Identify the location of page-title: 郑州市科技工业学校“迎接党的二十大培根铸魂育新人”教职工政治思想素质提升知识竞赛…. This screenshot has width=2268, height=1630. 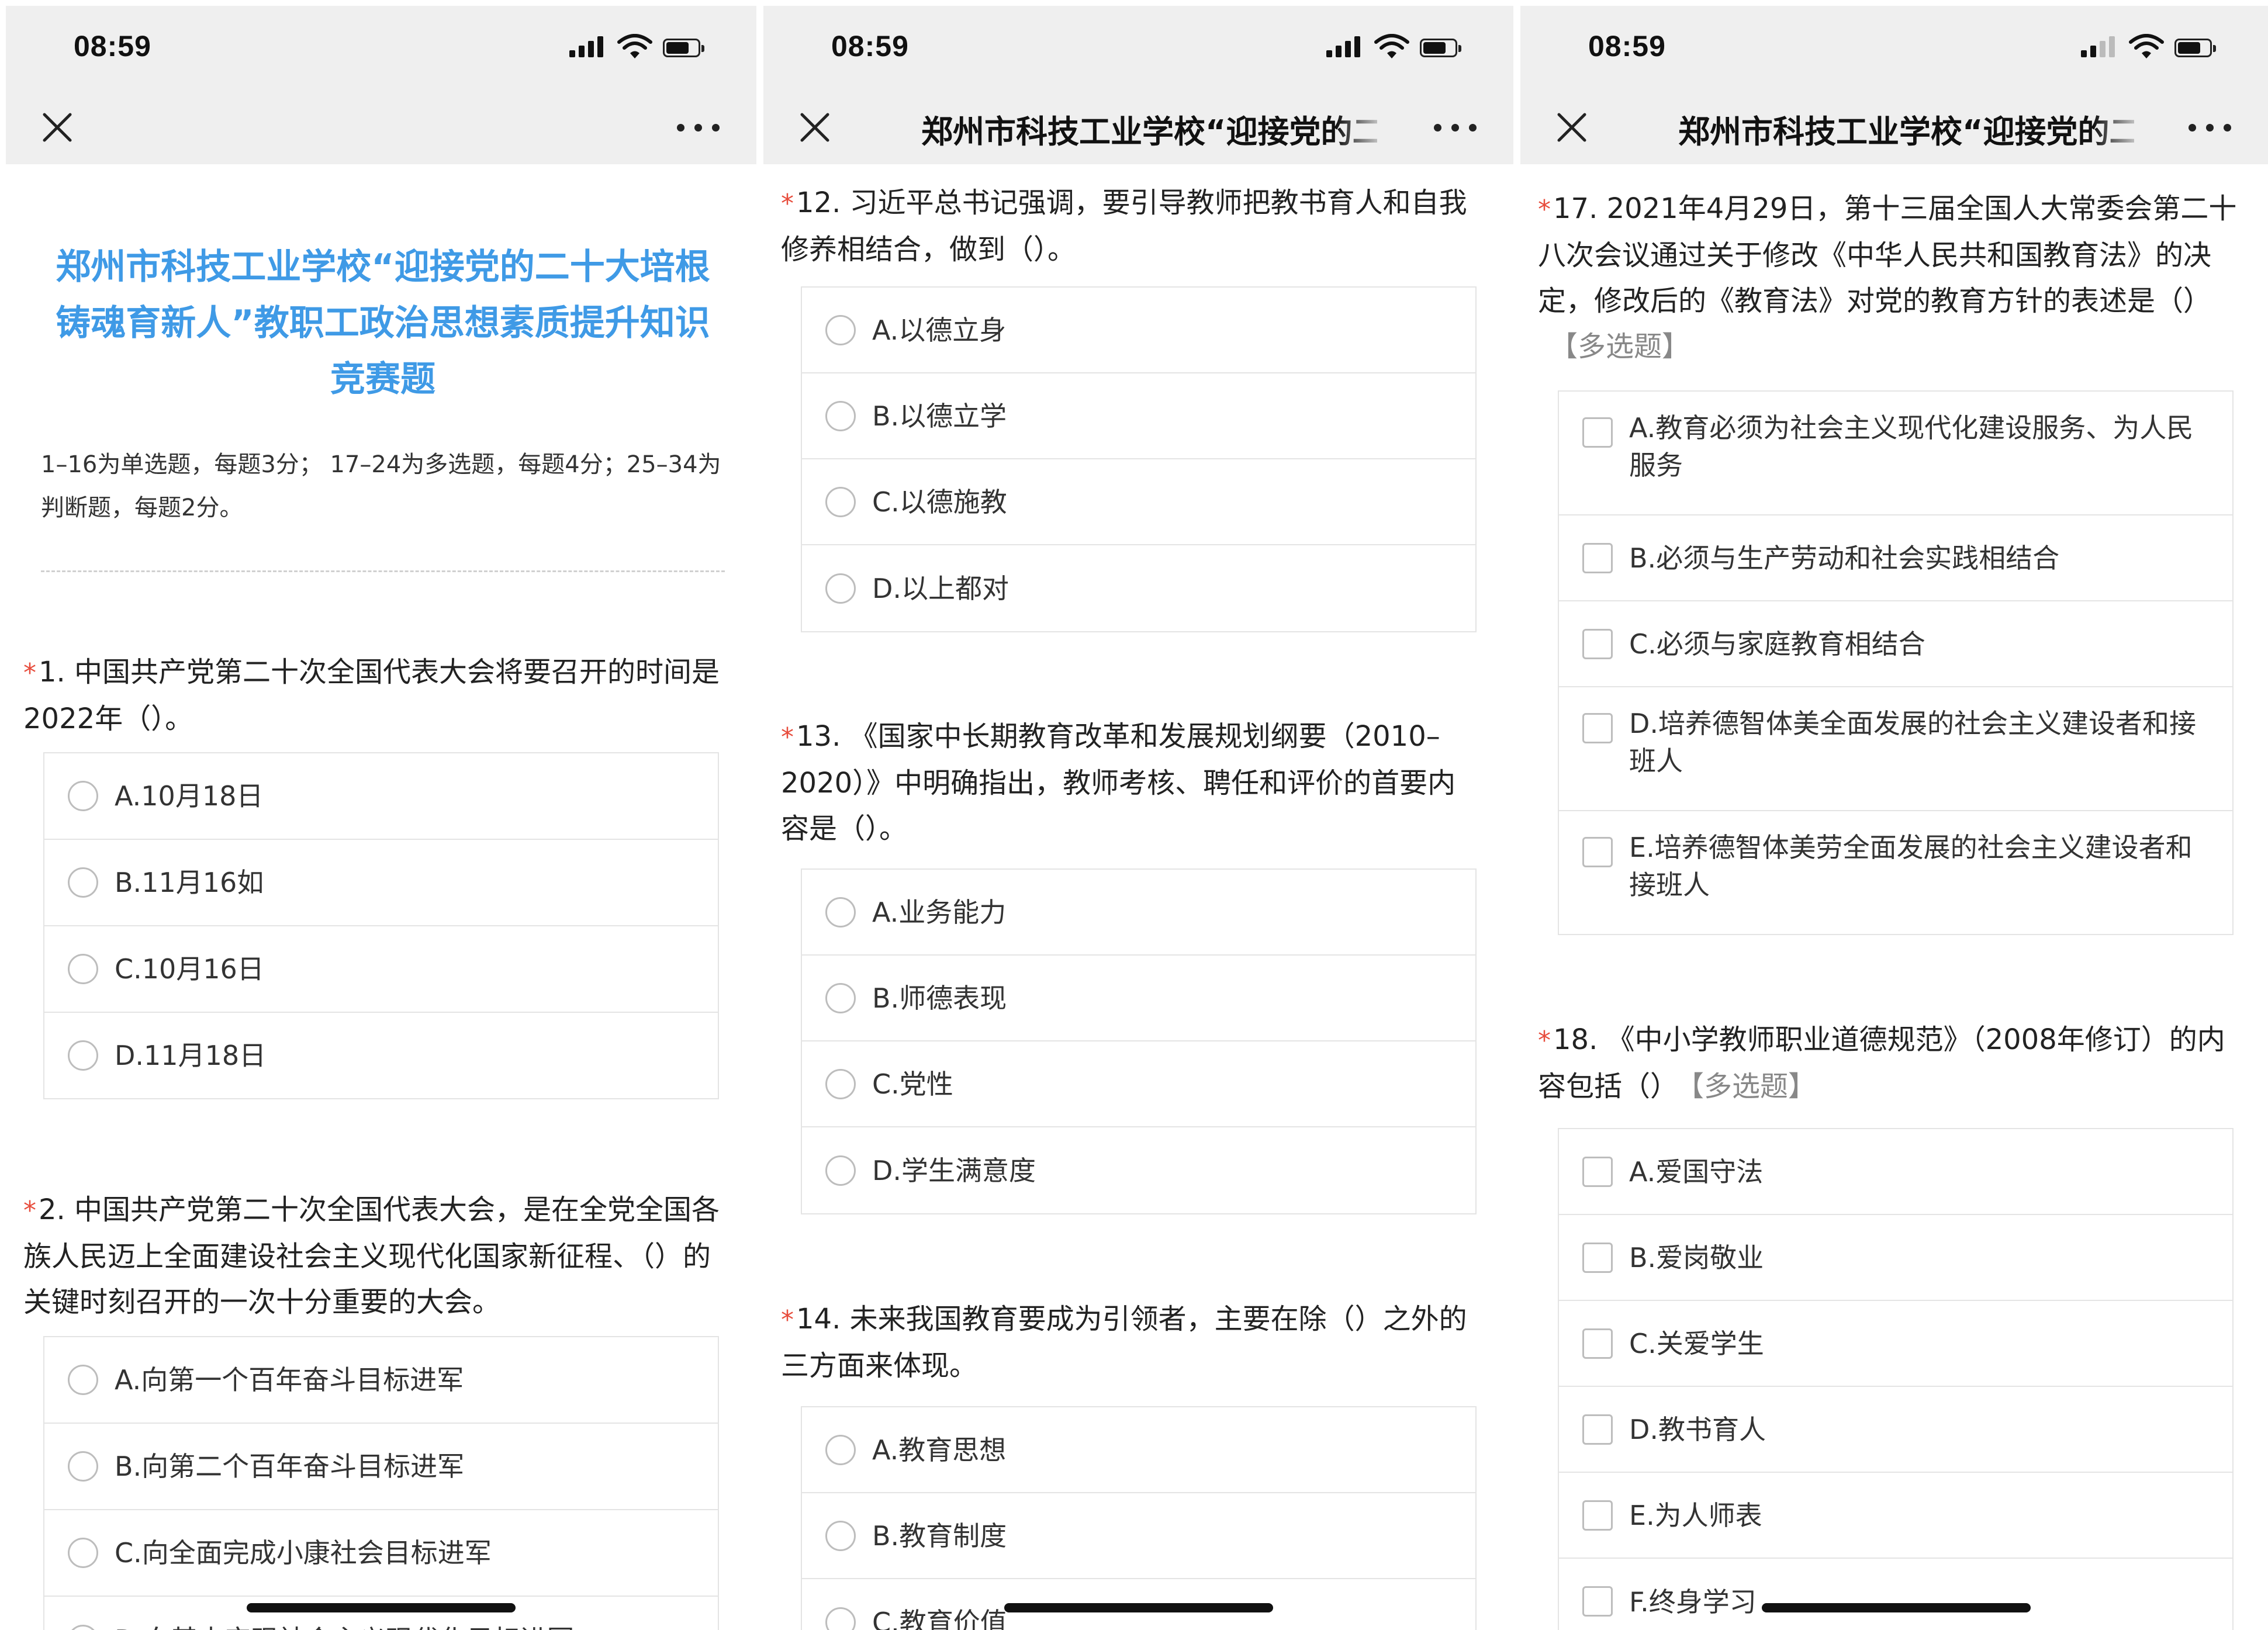
(1149, 131).